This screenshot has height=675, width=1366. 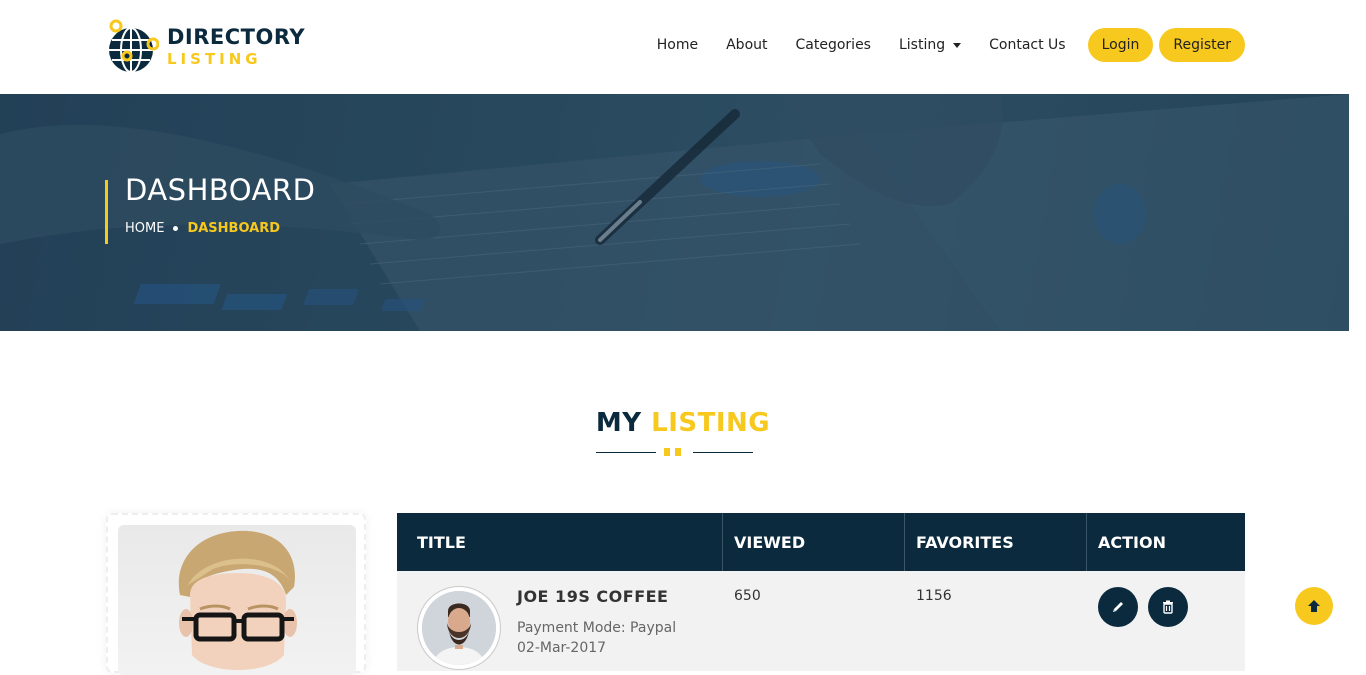 I want to click on nav-listing-label: Listing, so click(x=922, y=45).